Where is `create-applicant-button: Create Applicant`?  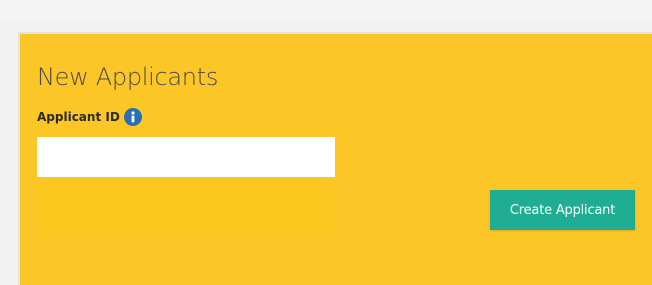
create-applicant-button: Create Applicant is located at coordinates (562, 210).